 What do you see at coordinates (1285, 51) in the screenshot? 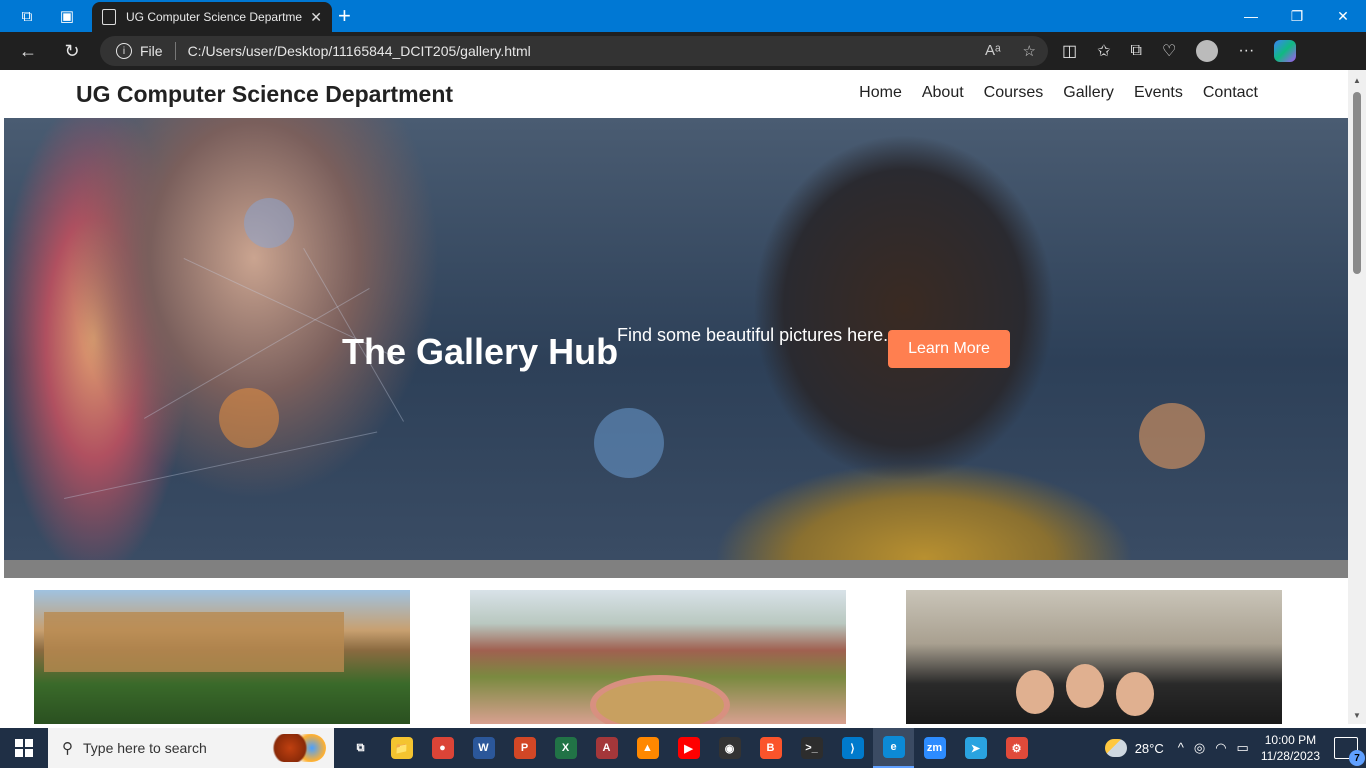
I see `copilot-icon` at bounding box center [1285, 51].